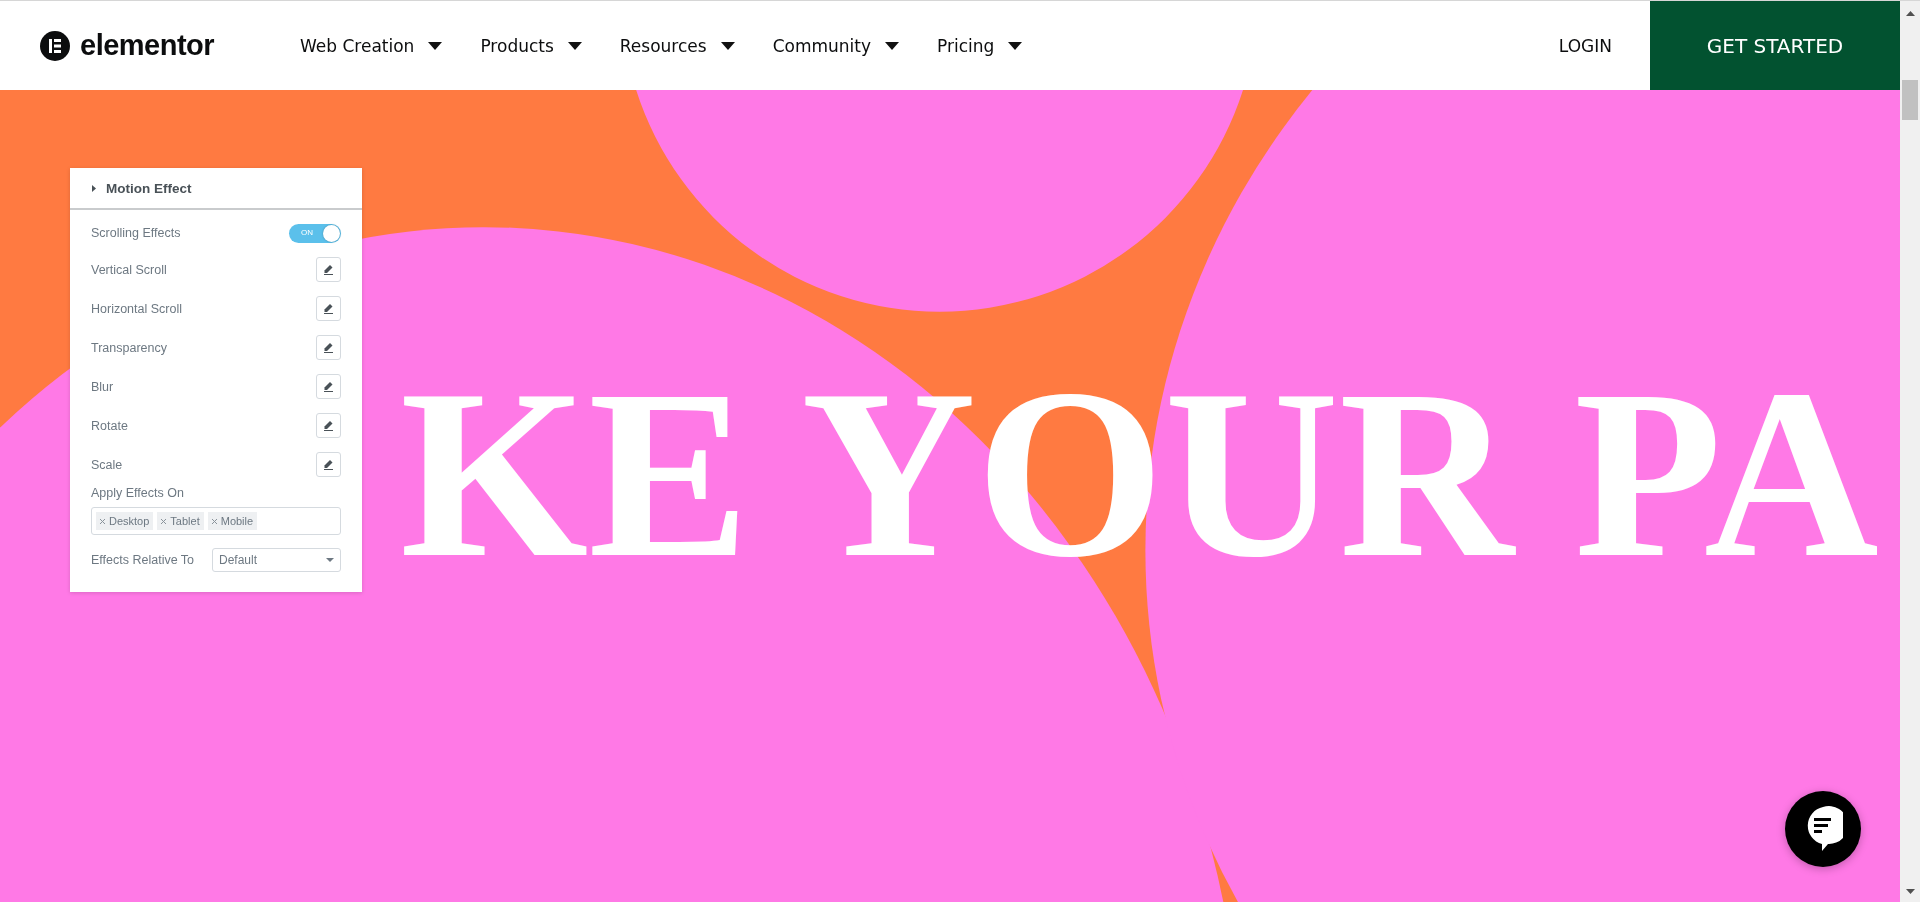 This screenshot has height=902, width=1920. I want to click on scroll-down-icon, so click(1910, 891).